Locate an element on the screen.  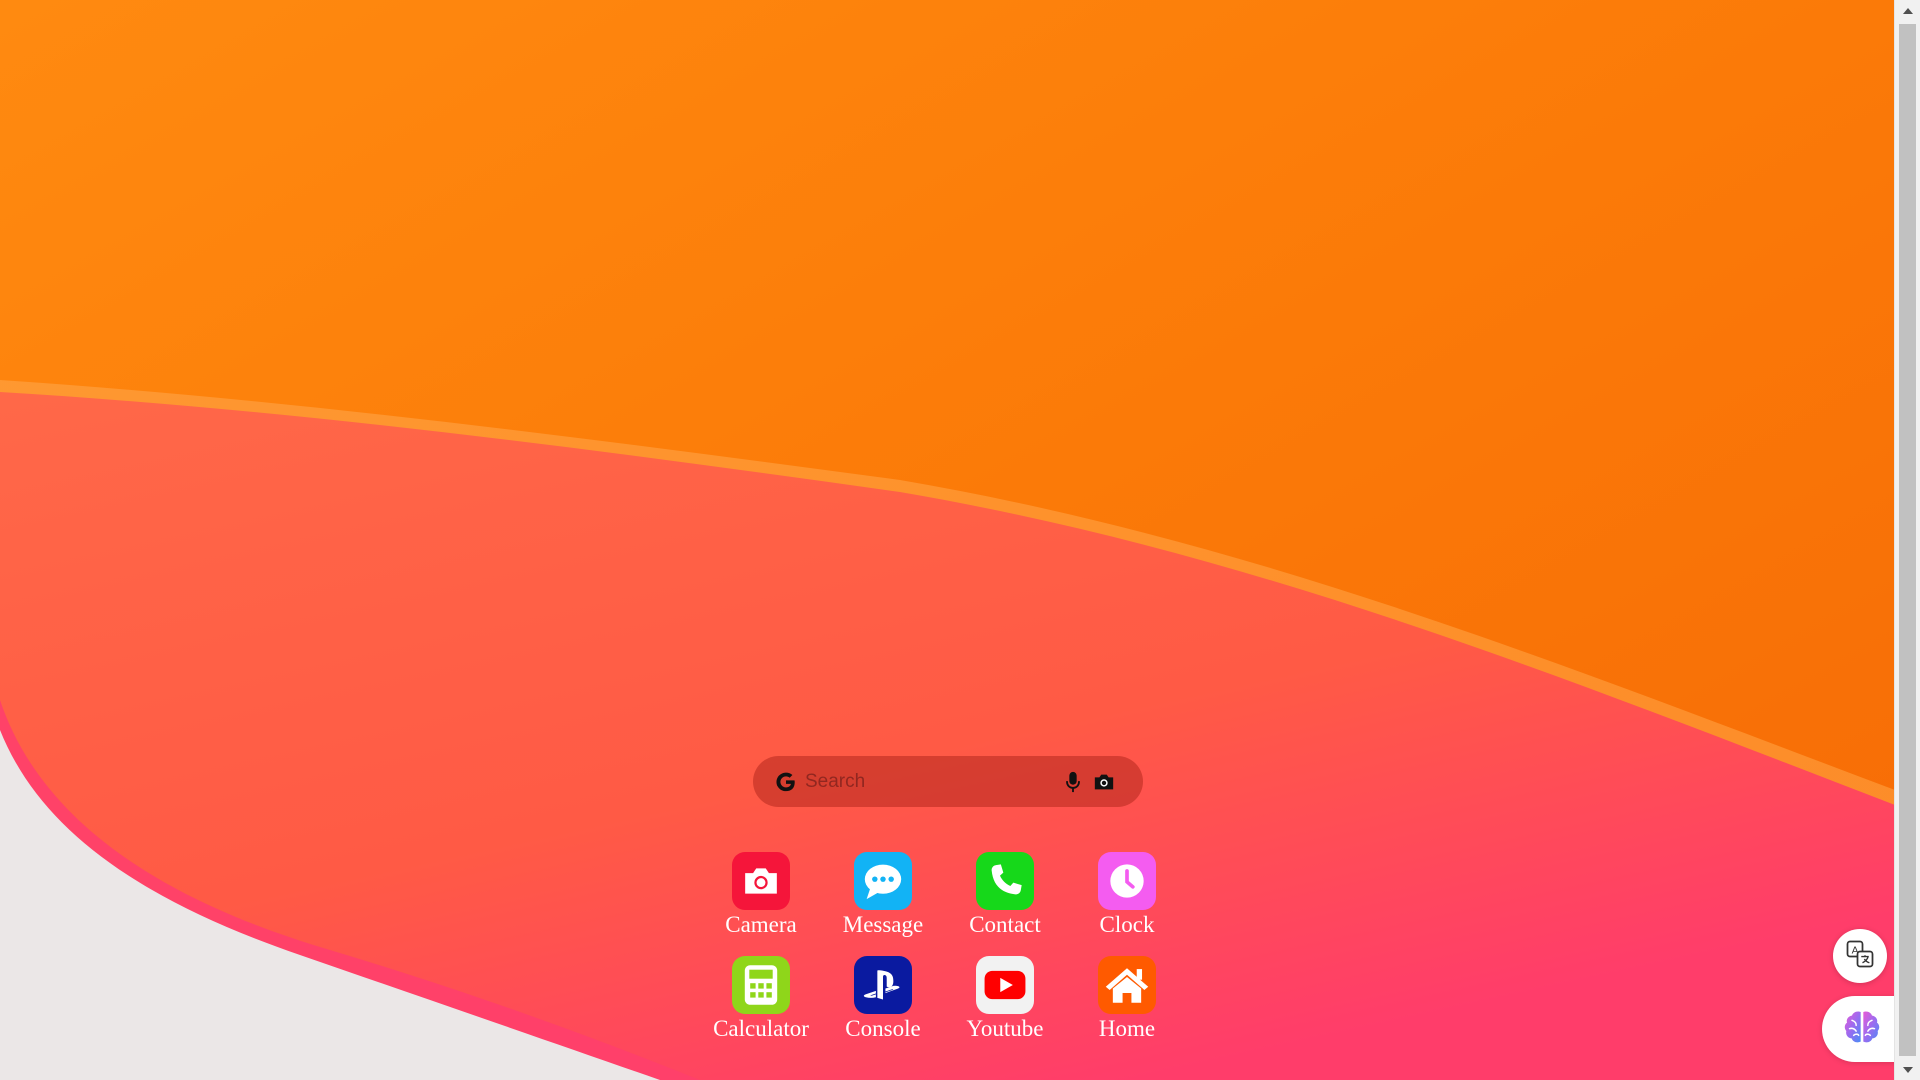
app-label: Camera is located at coordinates (761, 925).